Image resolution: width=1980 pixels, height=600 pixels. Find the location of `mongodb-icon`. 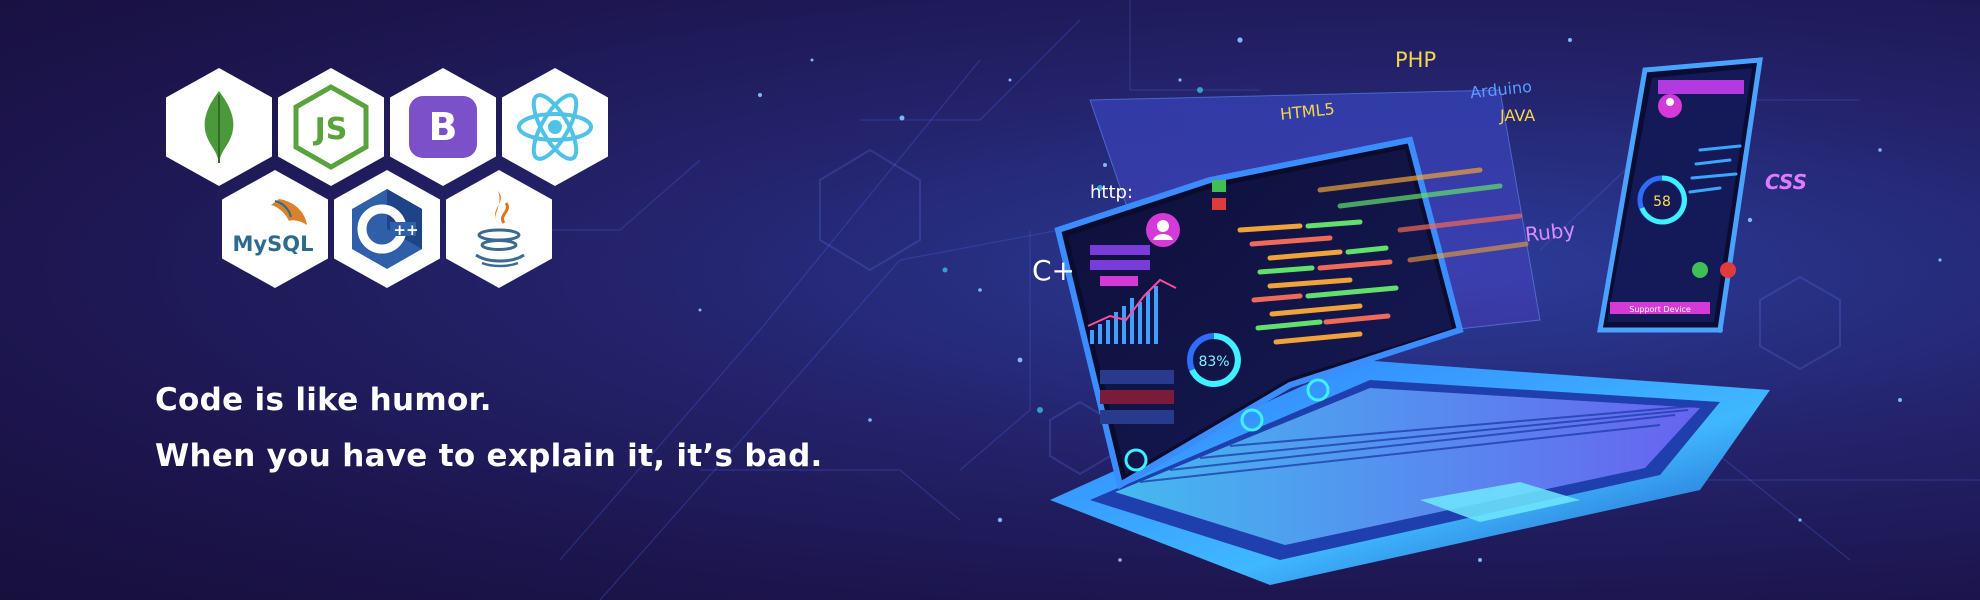

mongodb-icon is located at coordinates (219, 127).